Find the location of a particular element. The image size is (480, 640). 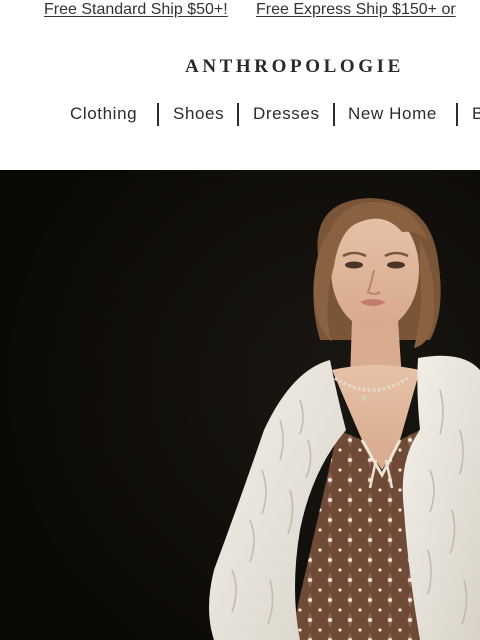

nav-item-dresses: Dresses is located at coordinates (286, 114).